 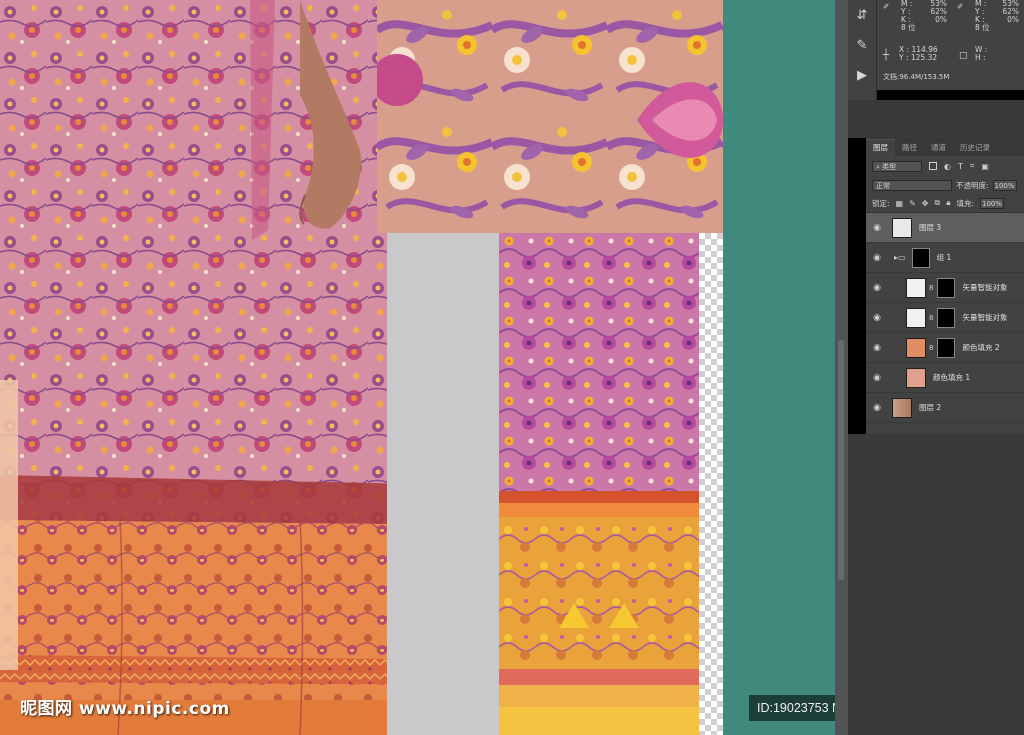 I want to click on play-icon: ▶, so click(x=862, y=75).